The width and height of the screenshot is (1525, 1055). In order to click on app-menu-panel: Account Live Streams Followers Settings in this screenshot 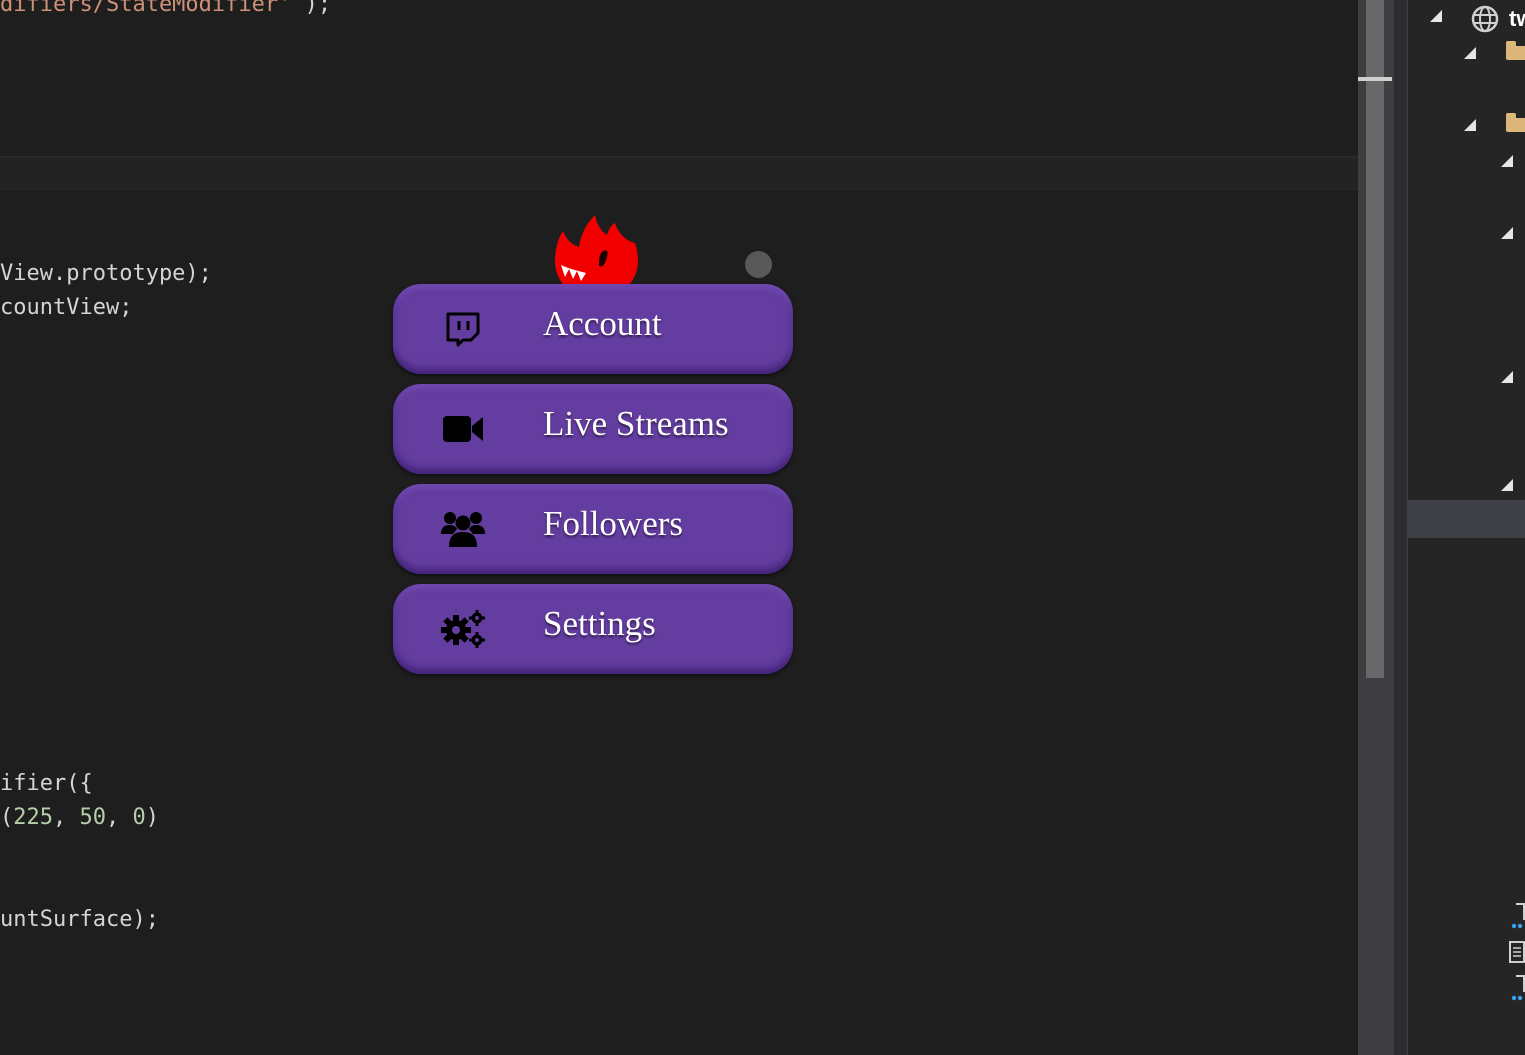, I will do `click(594, 445)`.